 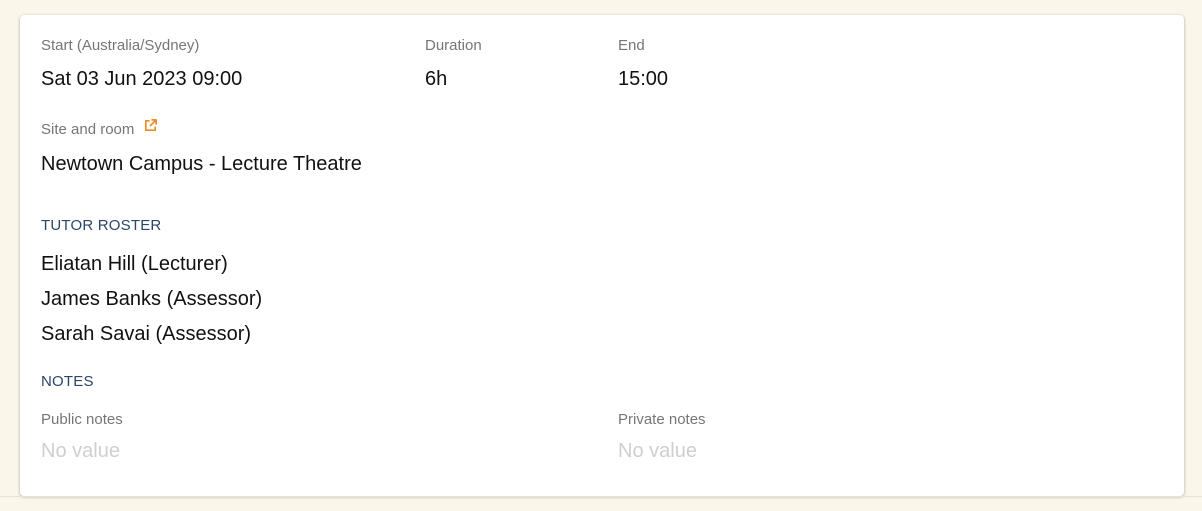 What do you see at coordinates (201, 164) in the screenshot?
I see `site-value: Newtown Campus - Lecture Theatre` at bounding box center [201, 164].